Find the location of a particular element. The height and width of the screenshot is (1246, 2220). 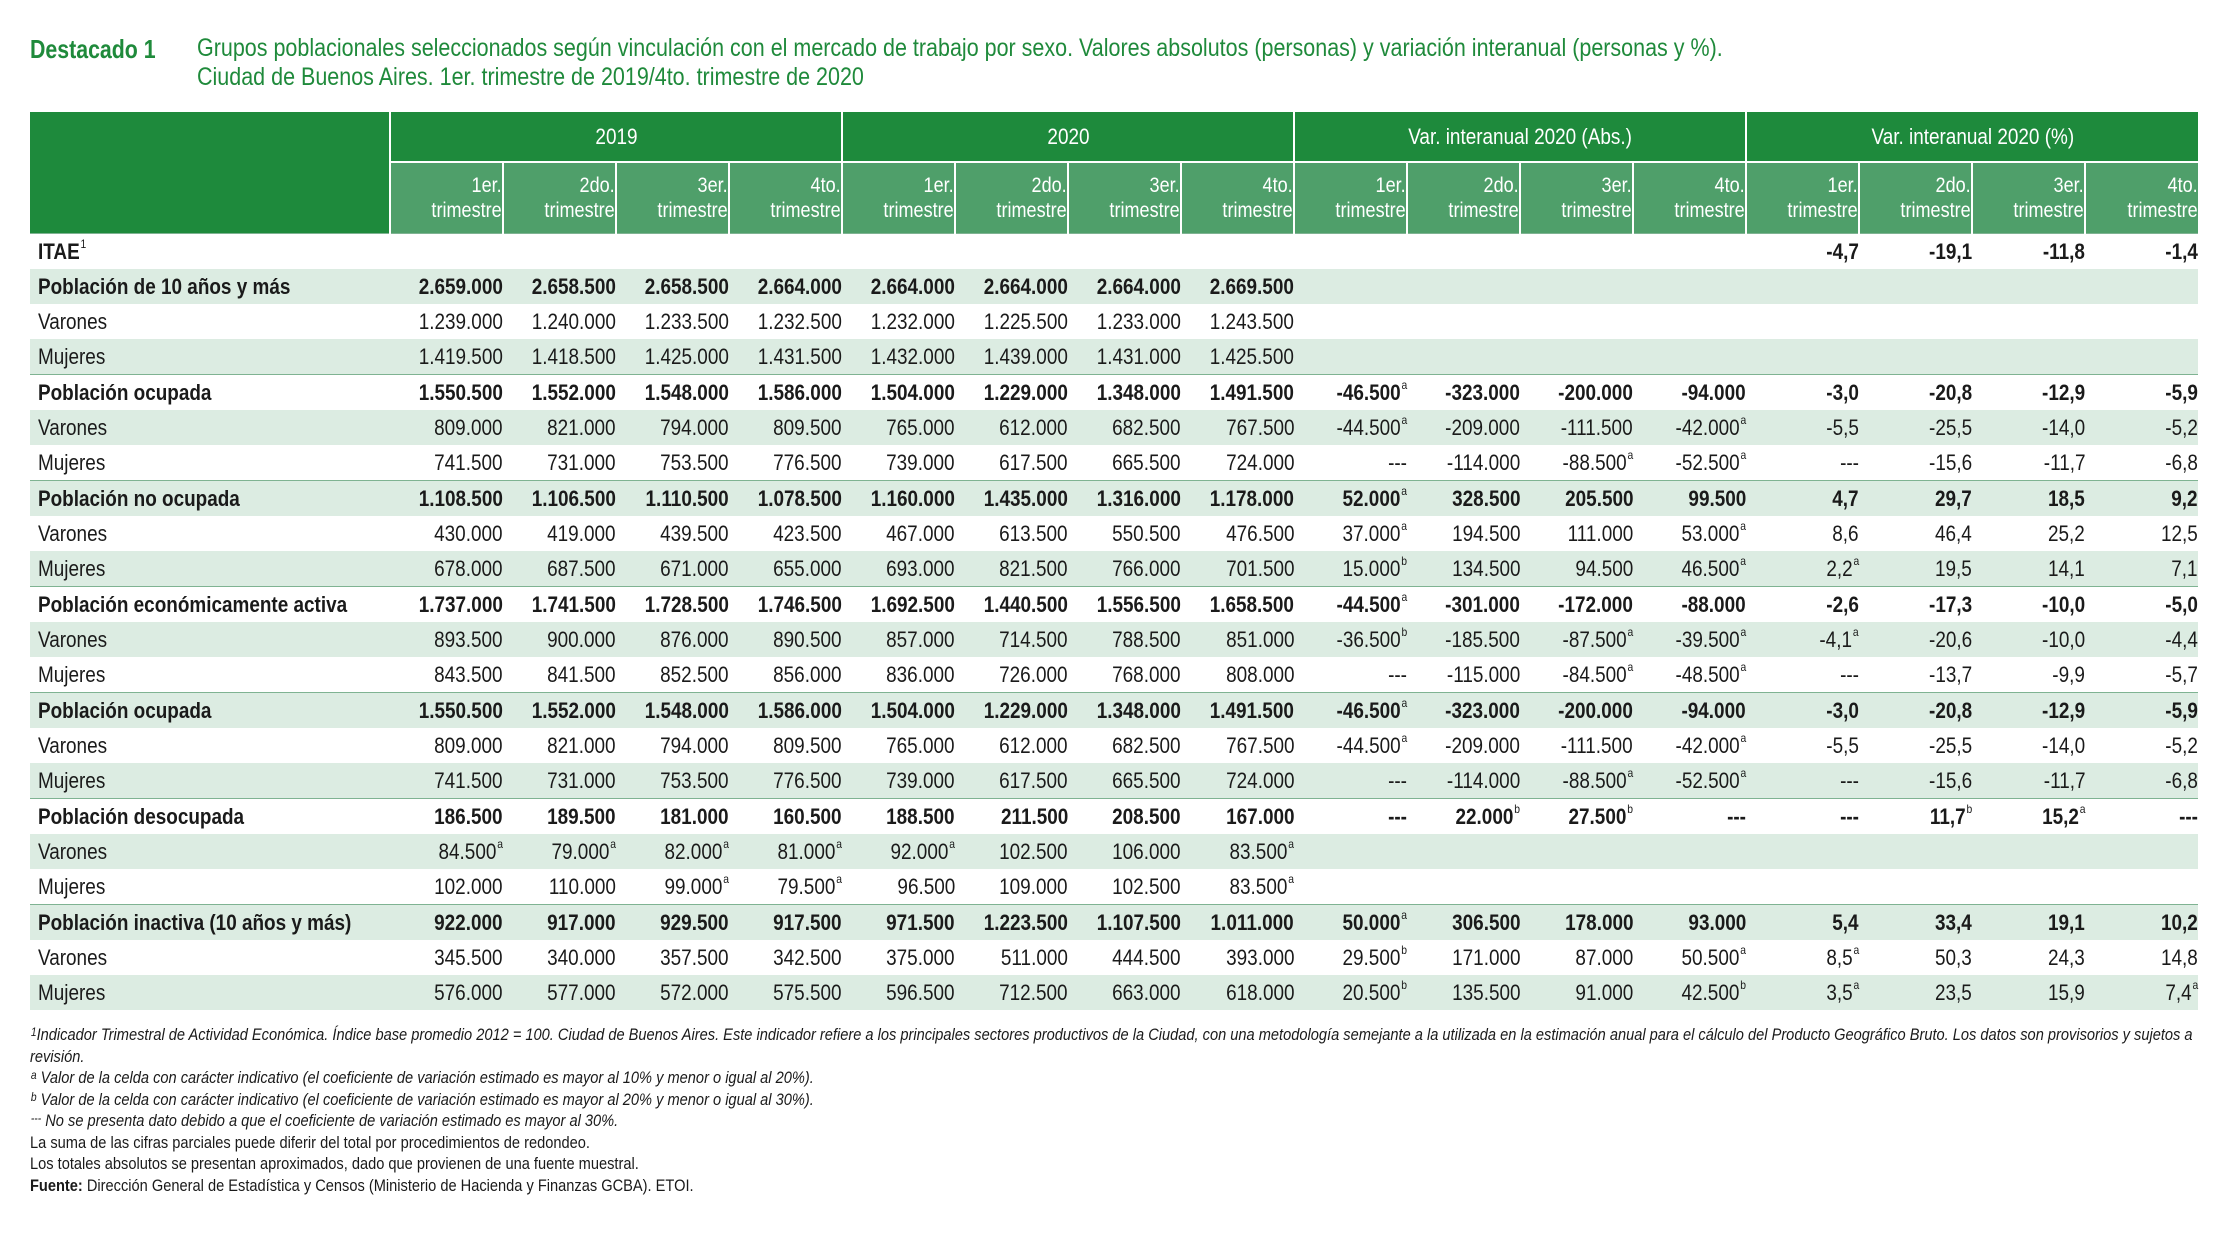

table-cell: -6,8 is located at coordinates (2142, 781).